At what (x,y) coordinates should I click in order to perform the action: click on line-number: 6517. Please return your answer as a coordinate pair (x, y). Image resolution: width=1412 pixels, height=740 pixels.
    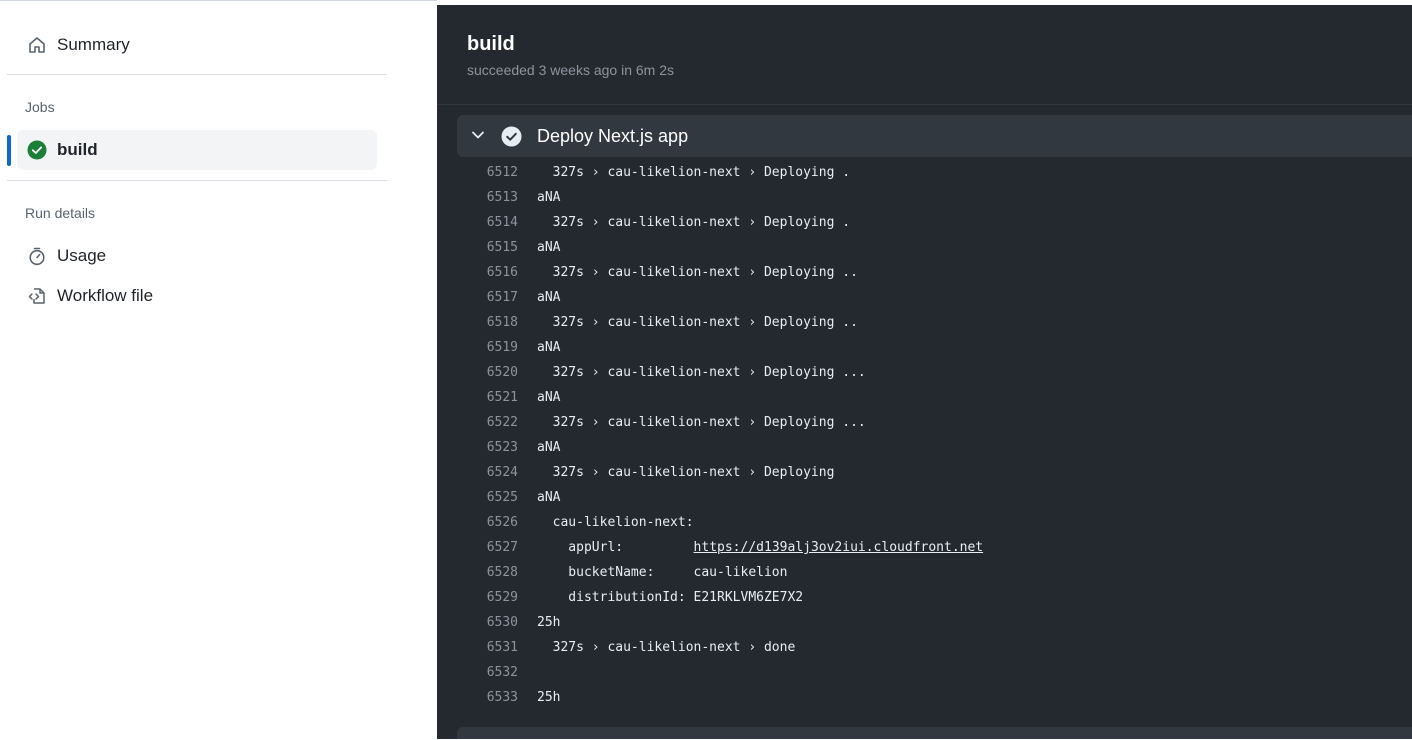
    Looking at the image, I should click on (490, 297).